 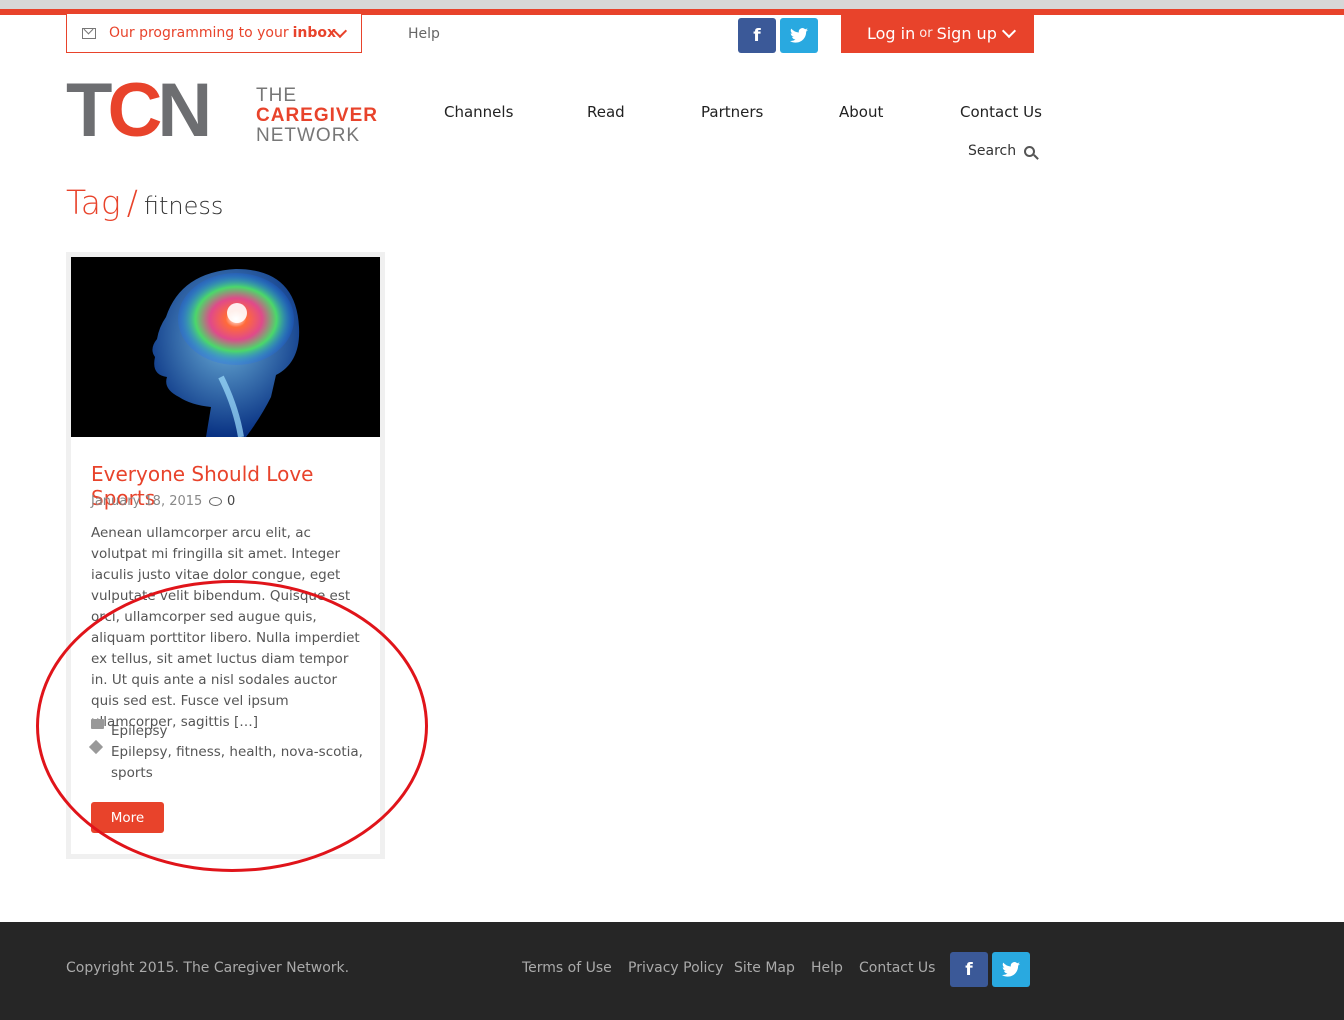 What do you see at coordinates (132, 202) in the screenshot?
I see `page-title-slash: /` at bounding box center [132, 202].